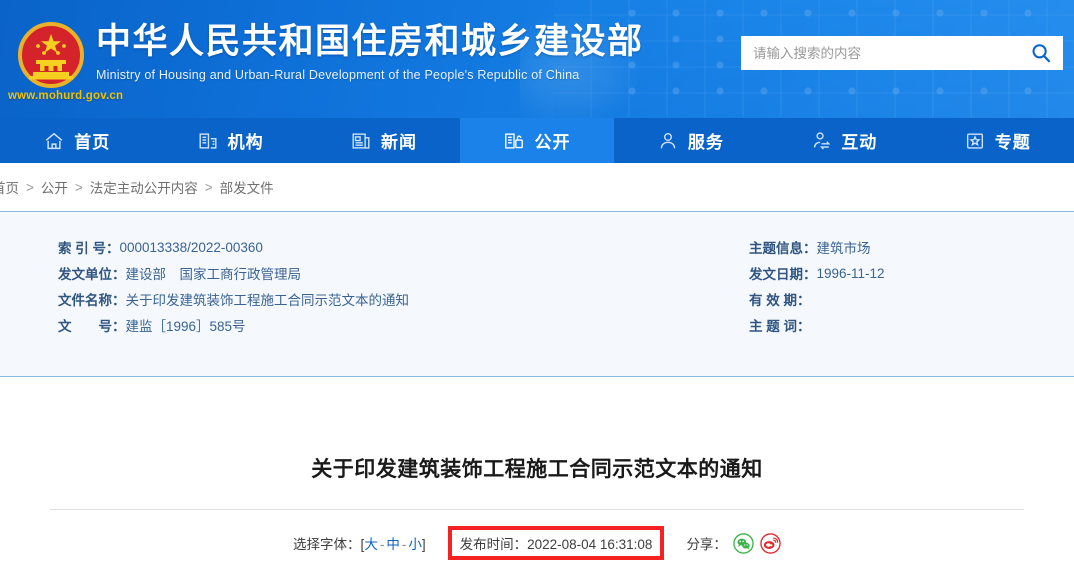 The width and height of the screenshot is (1074, 563). Describe the element at coordinates (514, 141) in the screenshot. I see `open-folder-icon` at that location.